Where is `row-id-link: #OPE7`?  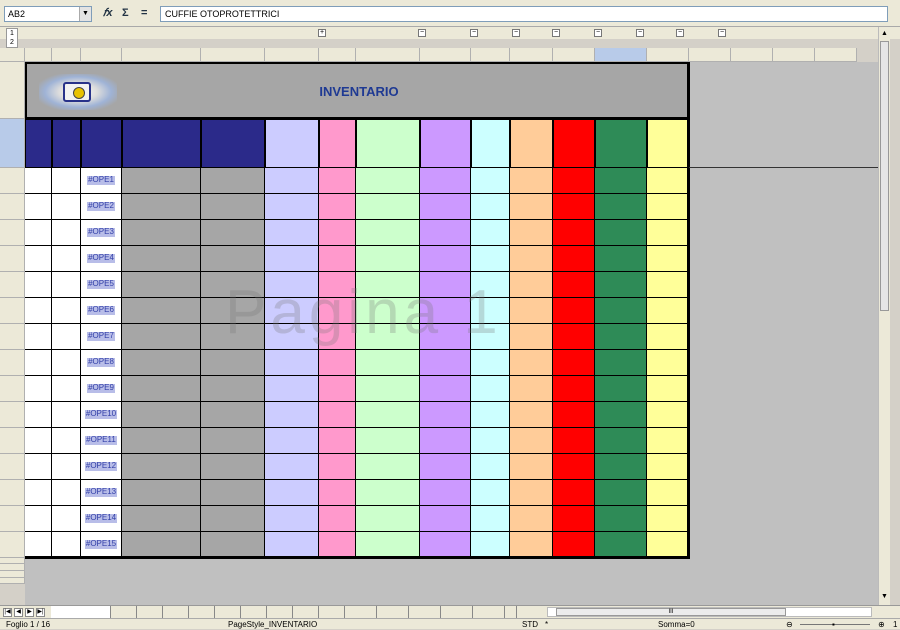
row-id-link: #OPE7 is located at coordinates (101, 337).